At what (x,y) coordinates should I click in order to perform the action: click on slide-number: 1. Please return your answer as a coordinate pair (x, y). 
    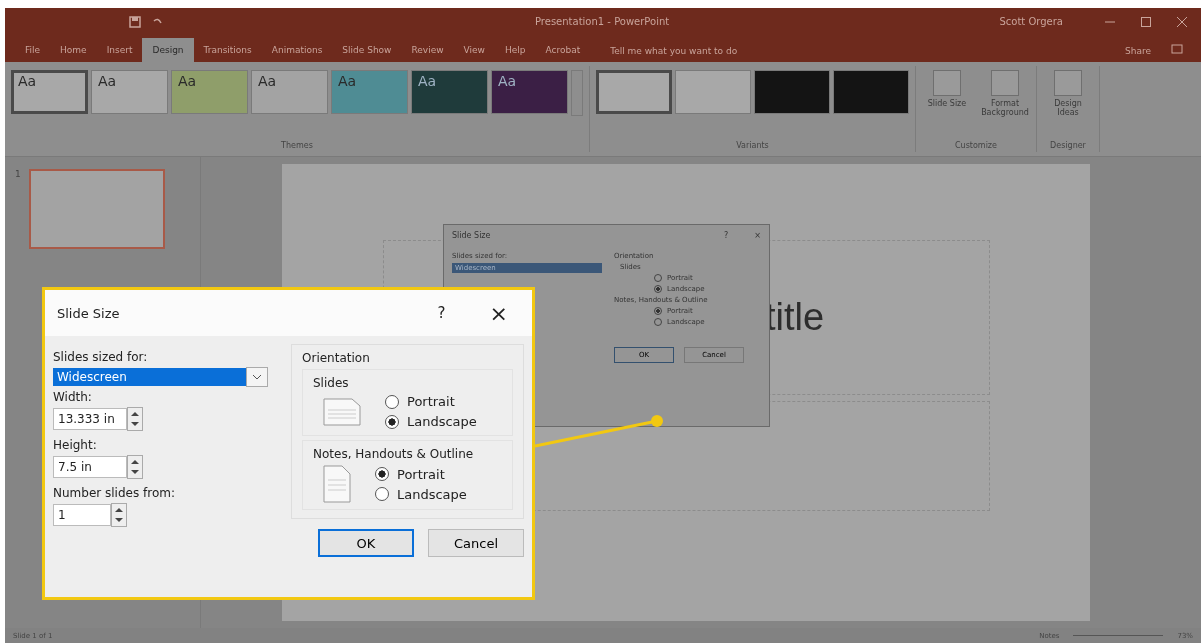
    Looking at the image, I should click on (18, 175).